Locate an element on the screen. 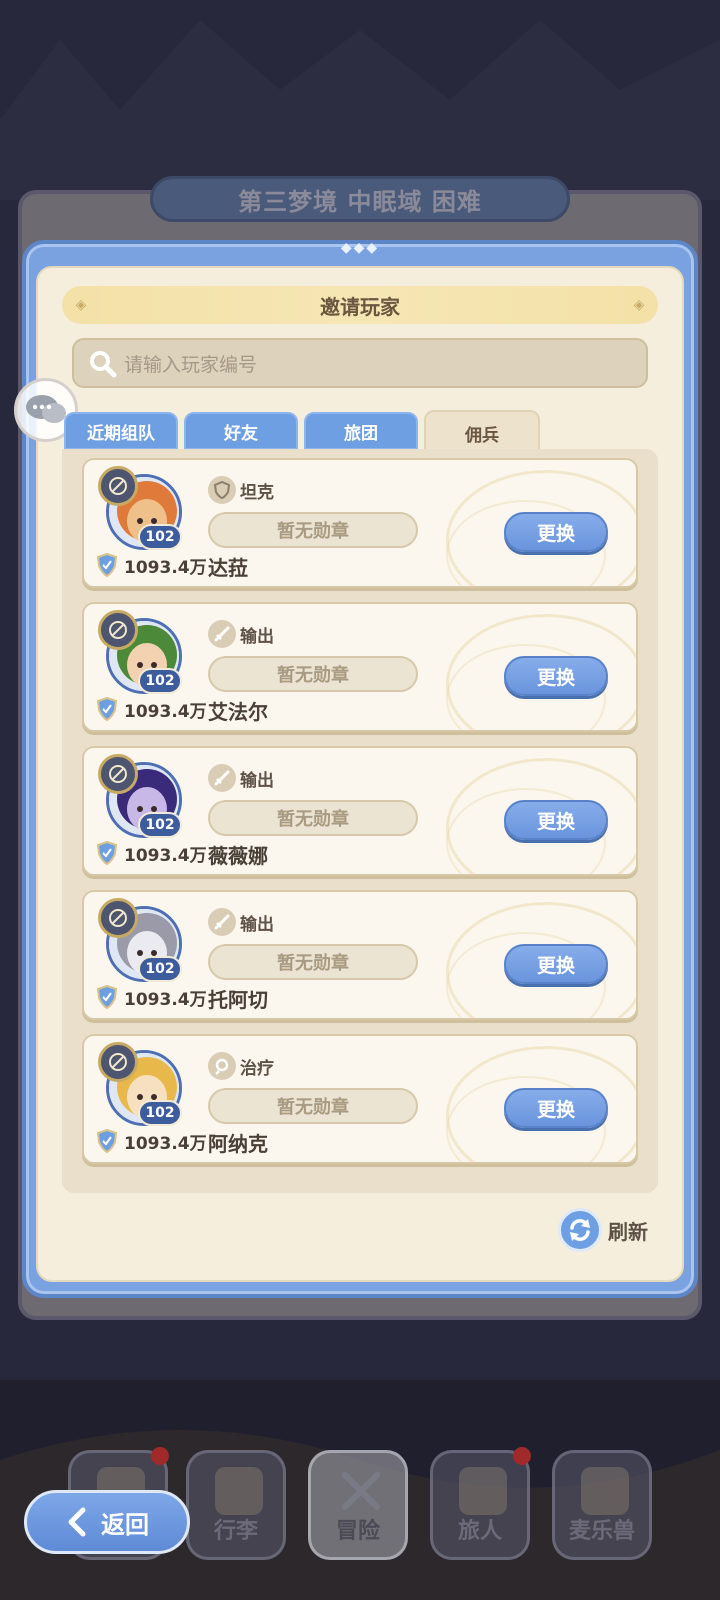 Image resolution: width=720 pixels, height=1600 pixels. nav-adventure-label: 冒险 is located at coordinates (357, 1531).